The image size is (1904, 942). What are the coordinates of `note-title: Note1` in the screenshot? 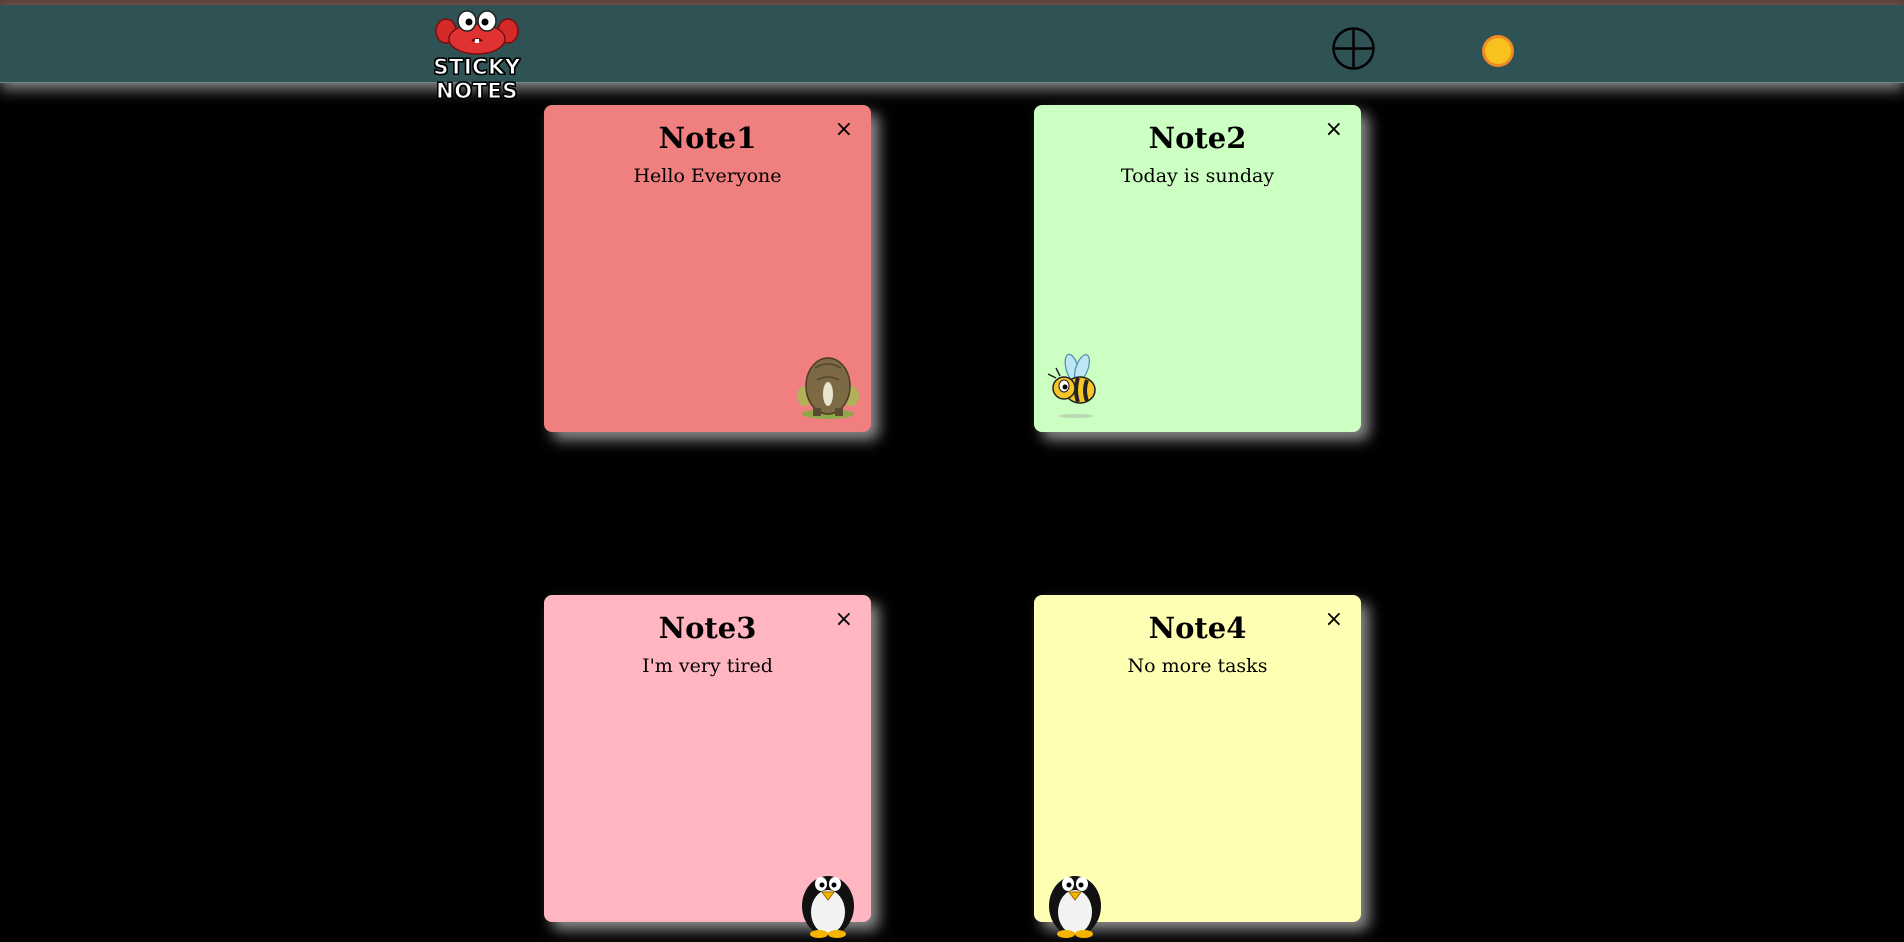 It's located at (707, 138).